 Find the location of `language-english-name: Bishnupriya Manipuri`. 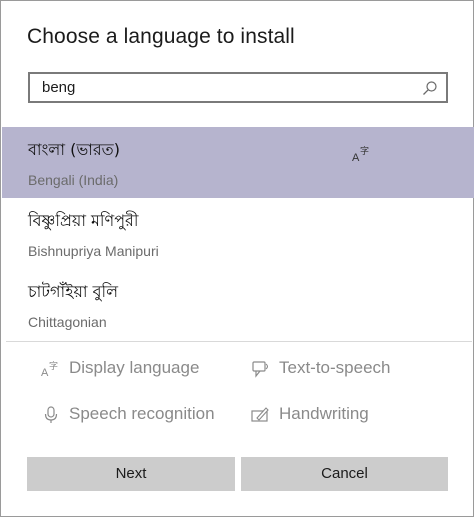

language-english-name: Bishnupriya Manipuri is located at coordinates (93, 251).